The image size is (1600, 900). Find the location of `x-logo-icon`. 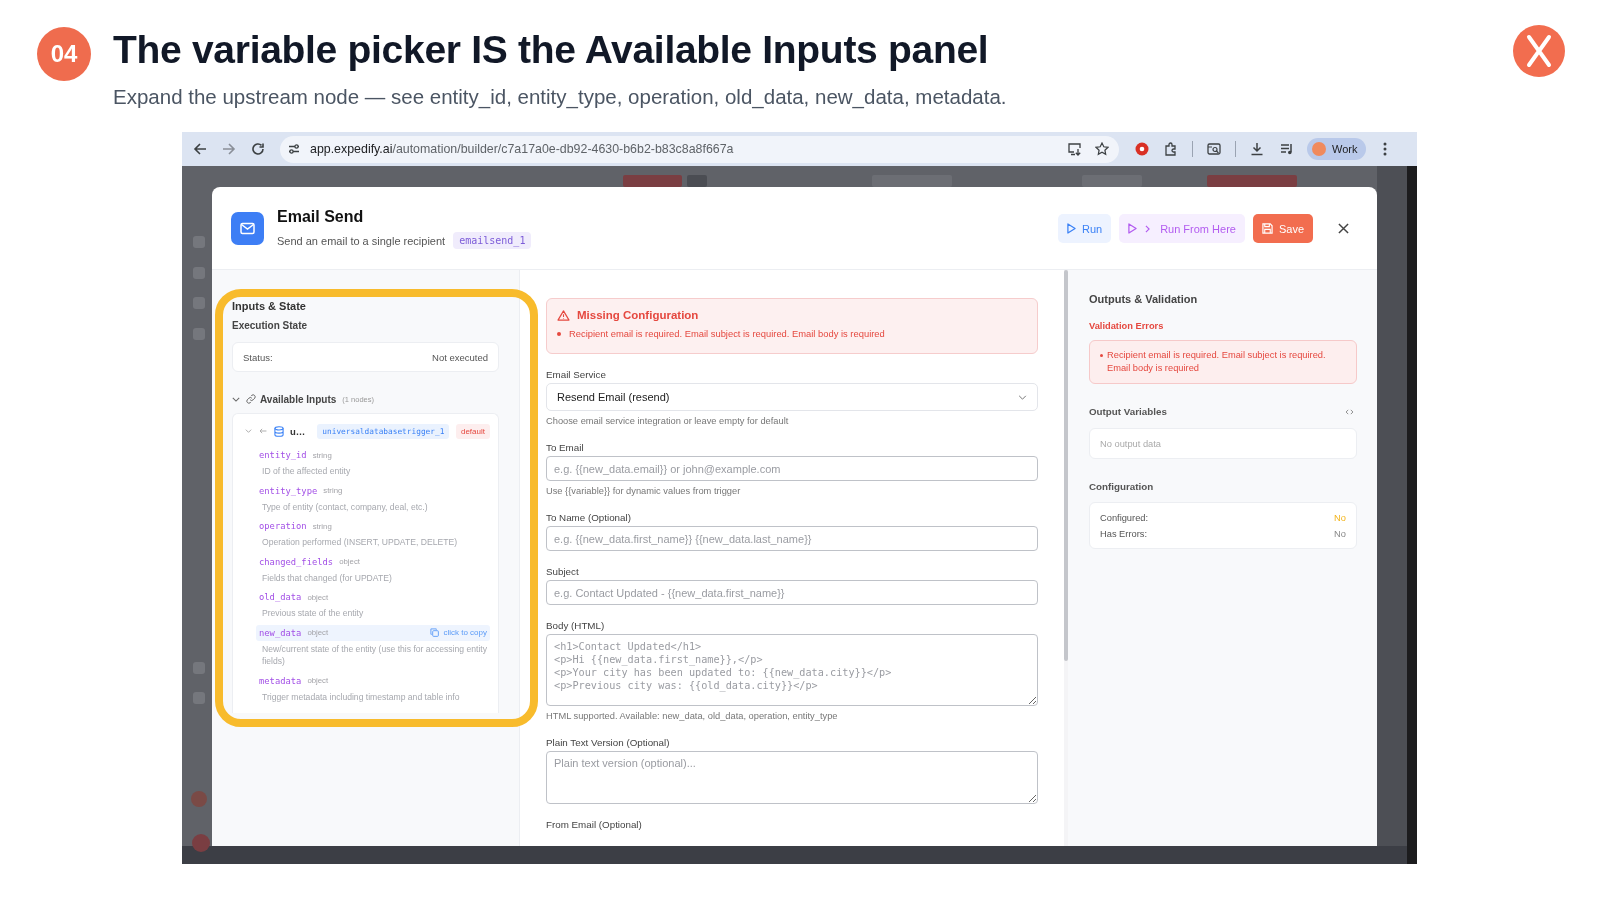

x-logo-icon is located at coordinates (1539, 51).